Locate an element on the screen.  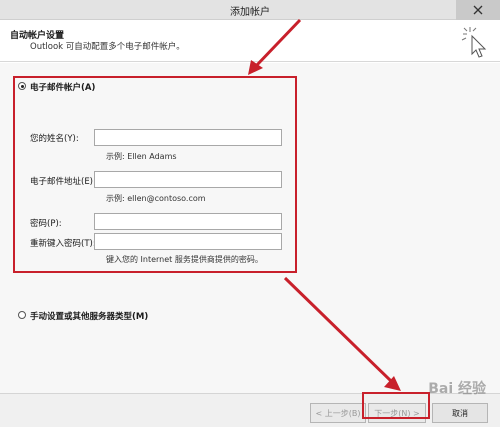
manual-setup-radio is located at coordinates (22, 315).